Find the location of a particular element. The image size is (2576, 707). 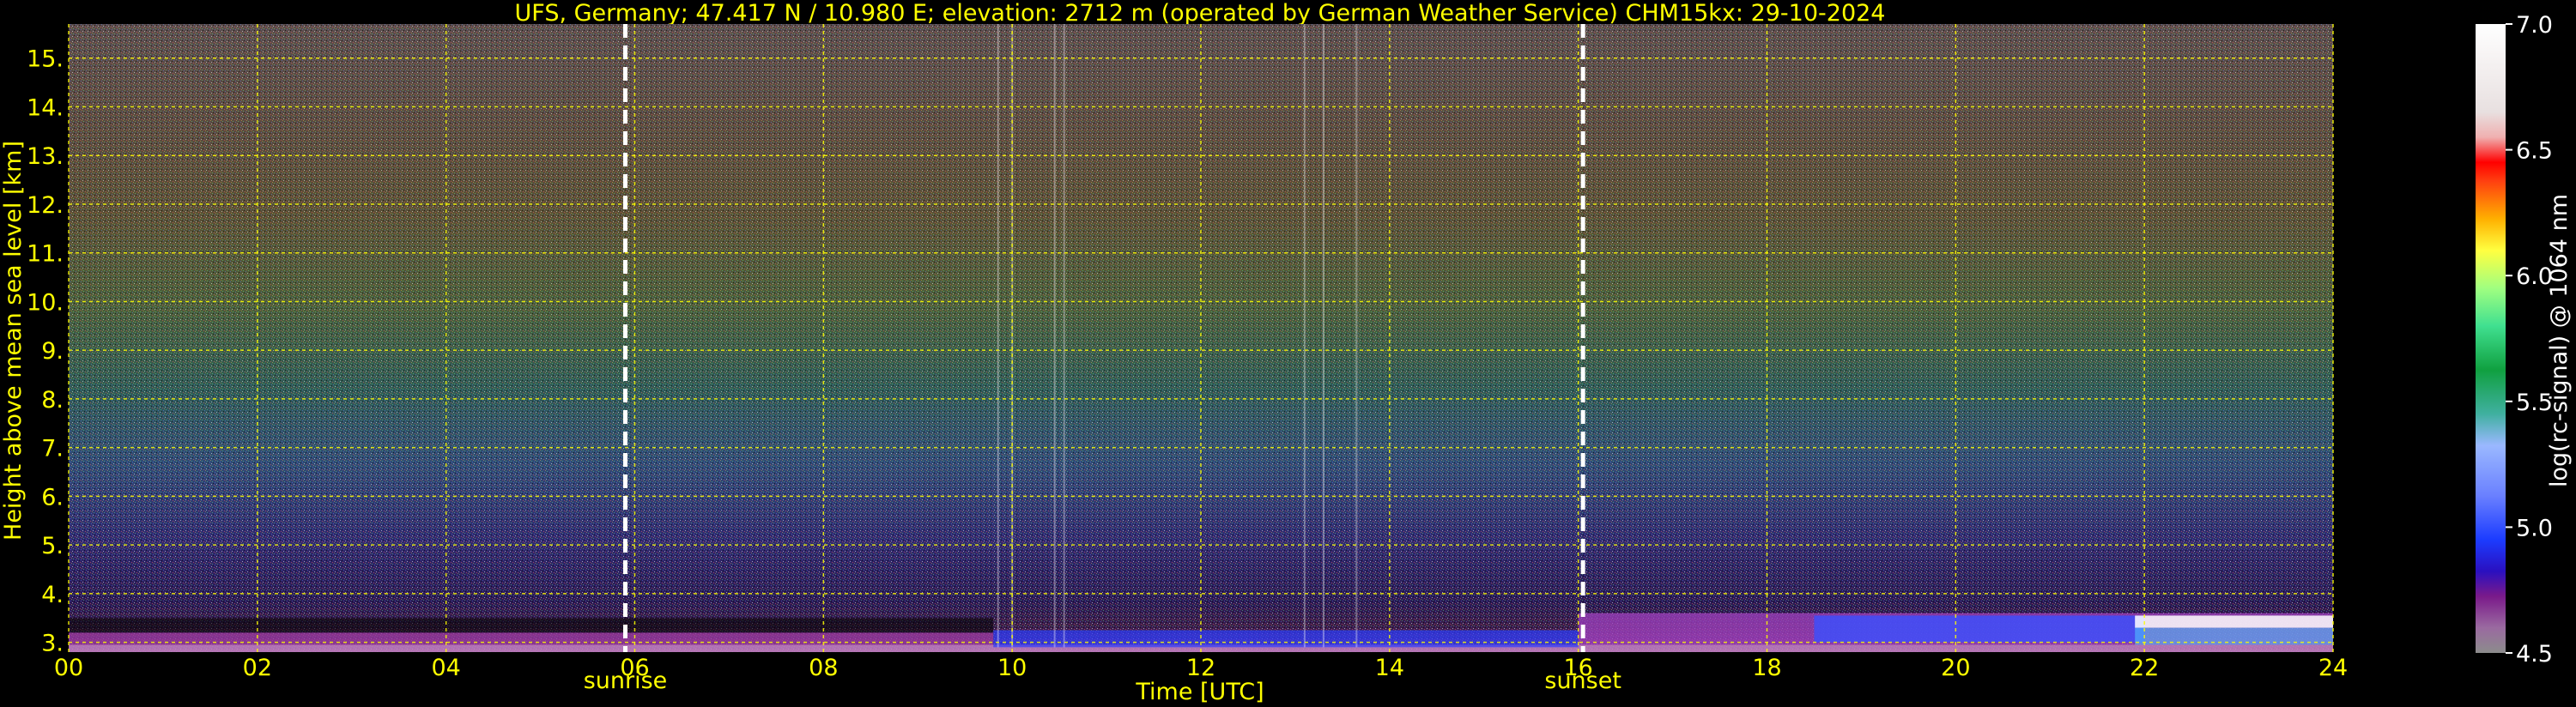

midday-layer is located at coordinates (1286, 639).